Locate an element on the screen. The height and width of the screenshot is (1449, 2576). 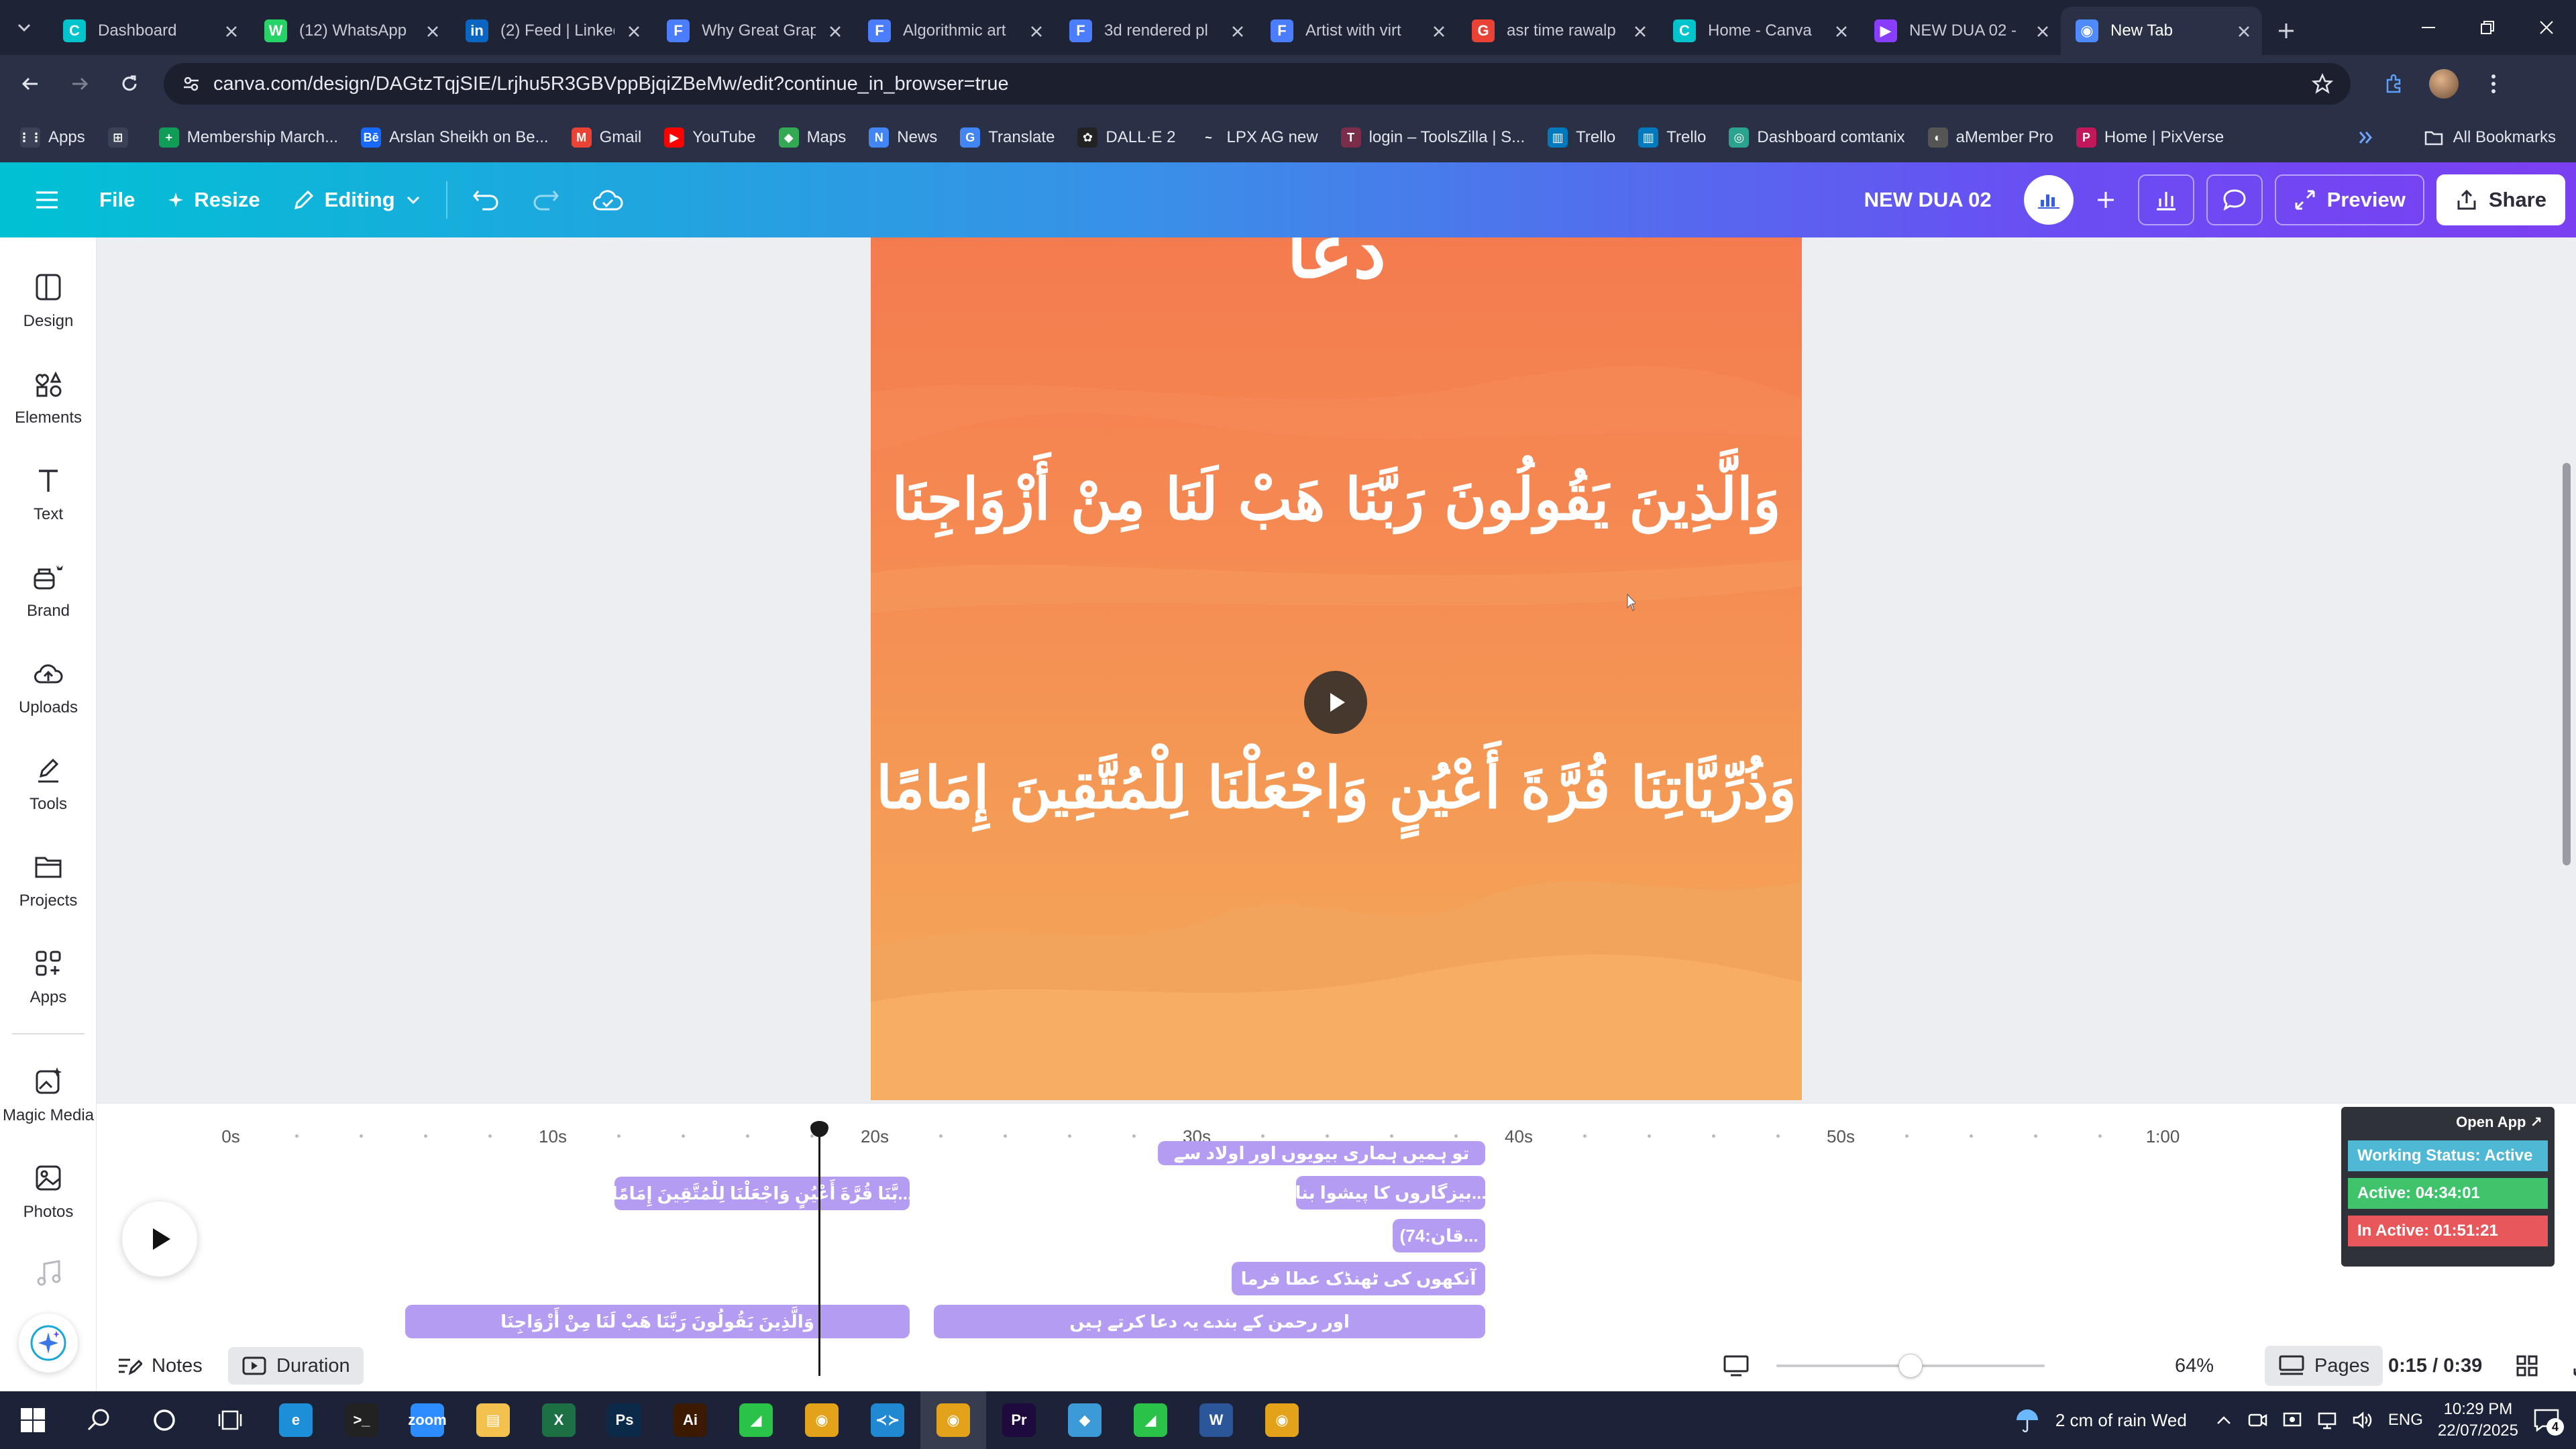
playhead-handle is located at coordinates (819, 1129).